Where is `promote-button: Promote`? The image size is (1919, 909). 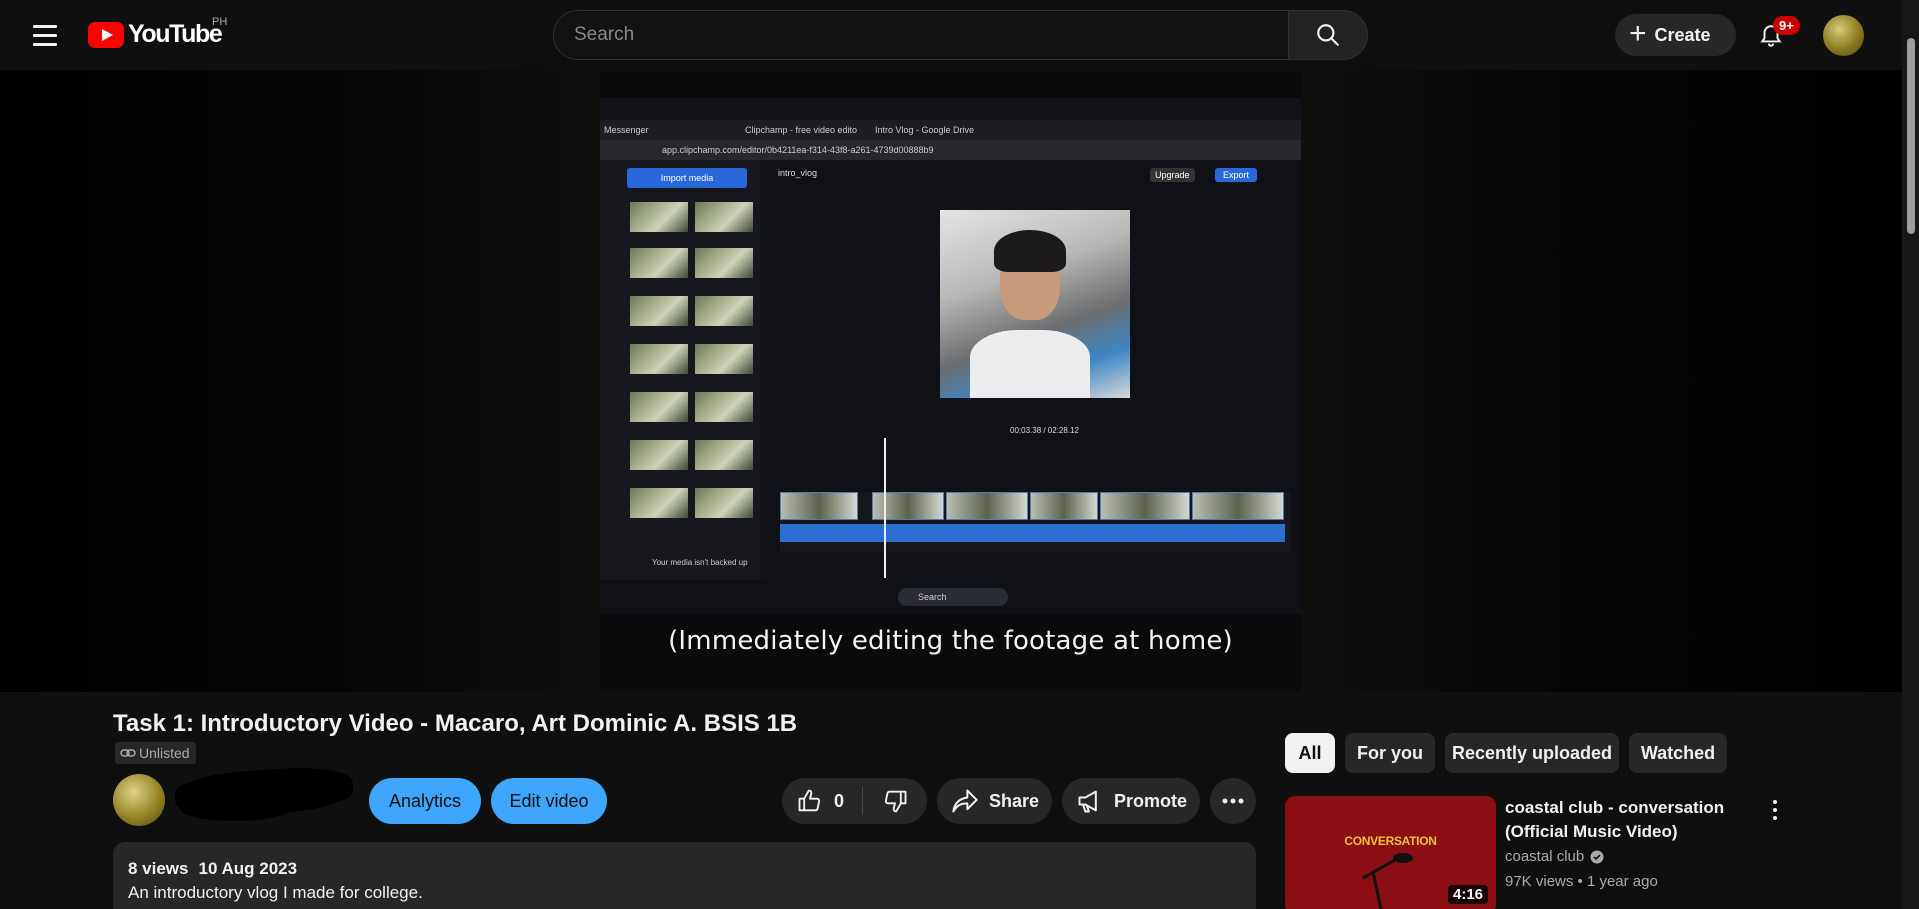
promote-button: Promote is located at coordinates (1131, 801).